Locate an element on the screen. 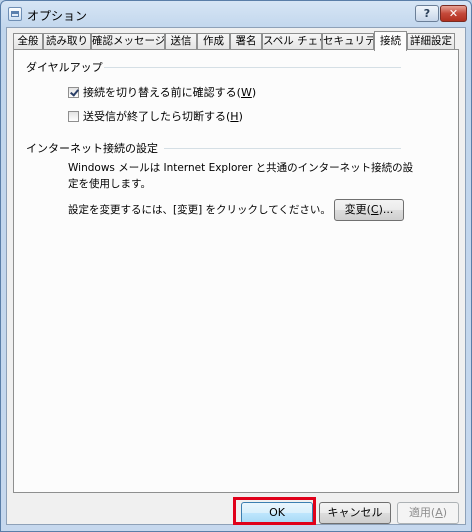 This screenshot has width=472, height=532. tab-send: 送信 is located at coordinates (181, 41).